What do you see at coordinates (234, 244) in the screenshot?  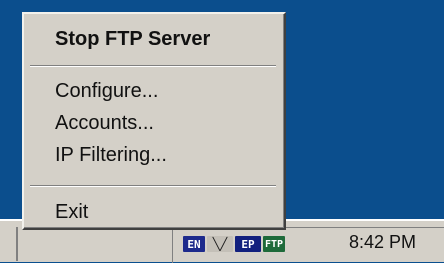 I see `tray-icons: EN ╲╱ EP FTP` at bounding box center [234, 244].